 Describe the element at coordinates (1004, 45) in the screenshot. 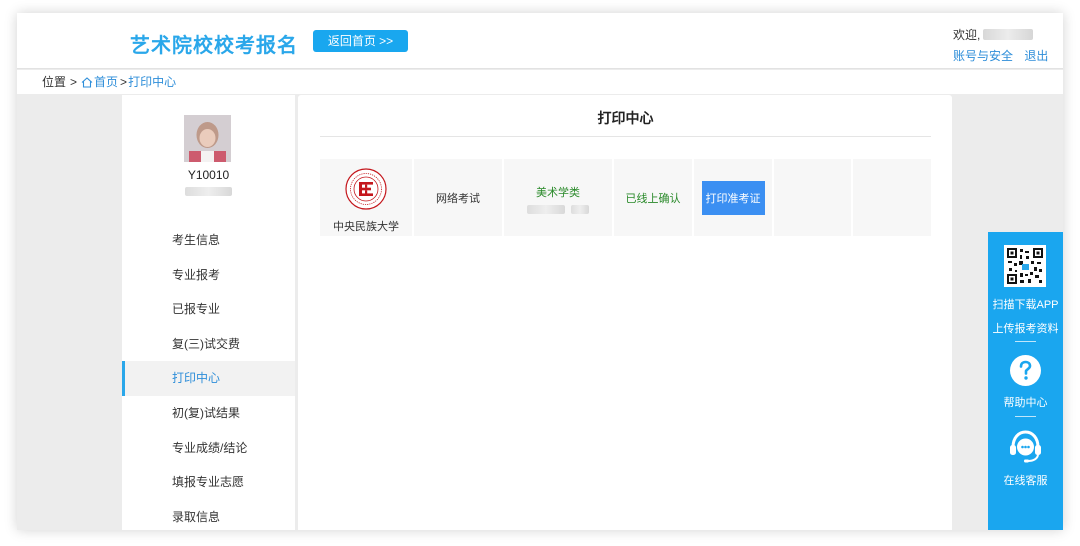

I see `user-box: 欢迎, 账号与安全 退出` at that location.